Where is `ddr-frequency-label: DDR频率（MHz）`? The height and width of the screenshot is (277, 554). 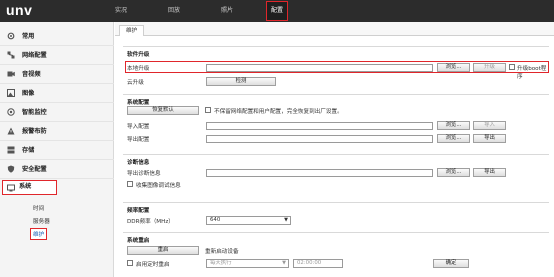
ddr-frequency-label: DDR频率（MHz） is located at coordinates (150, 222).